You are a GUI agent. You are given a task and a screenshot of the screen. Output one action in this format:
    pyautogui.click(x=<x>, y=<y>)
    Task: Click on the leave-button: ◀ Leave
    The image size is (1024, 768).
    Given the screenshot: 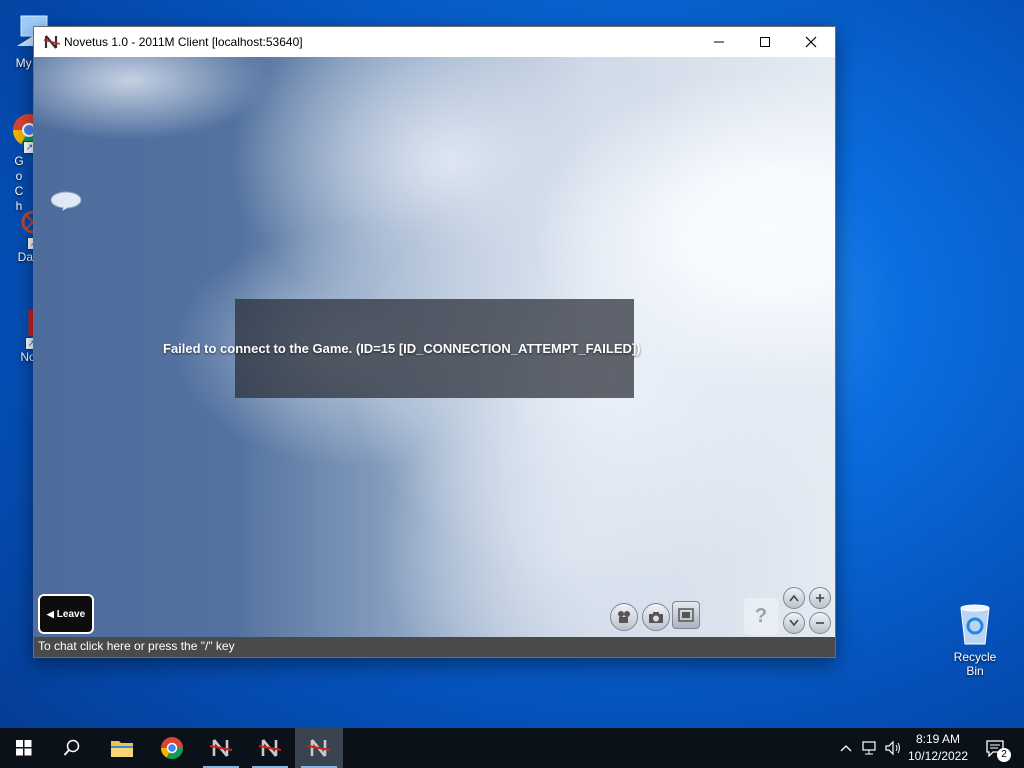 What is the action you would take?
    pyautogui.click(x=66, y=614)
    